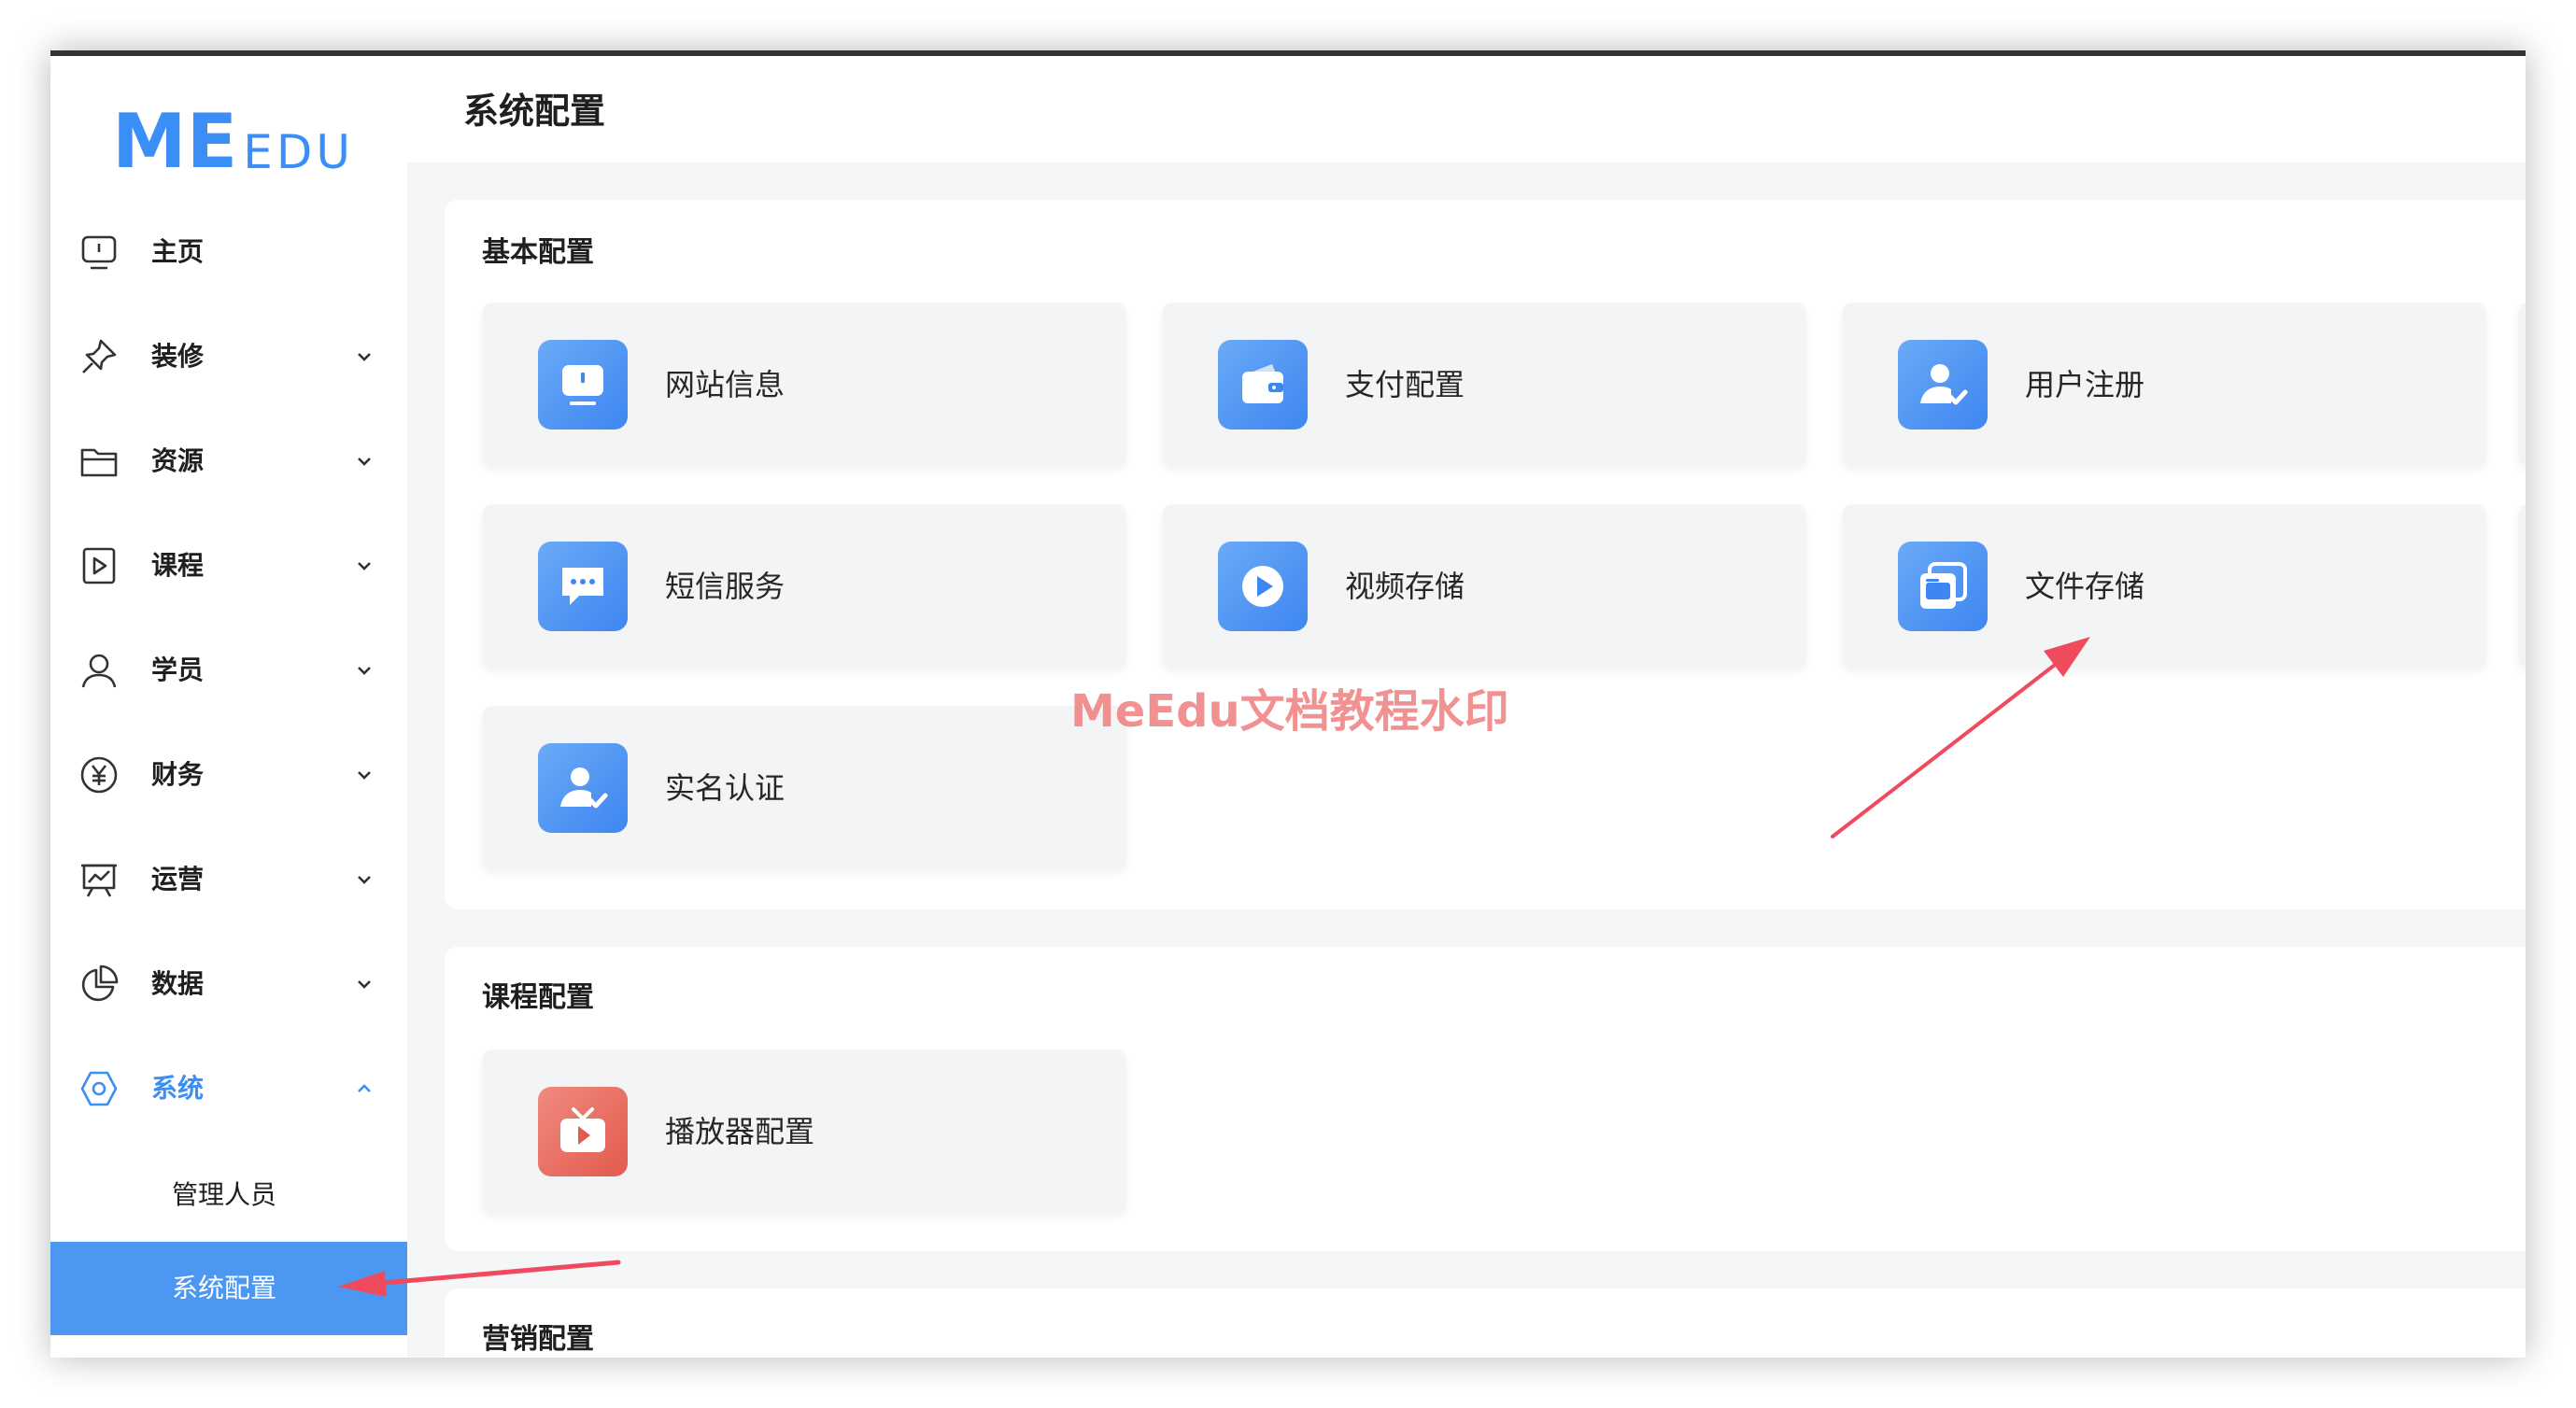  What do you see at coordinates (1405, 586) in the screenshot?
I see `card-label: 视频存储` at bounding box center [1405, 586].